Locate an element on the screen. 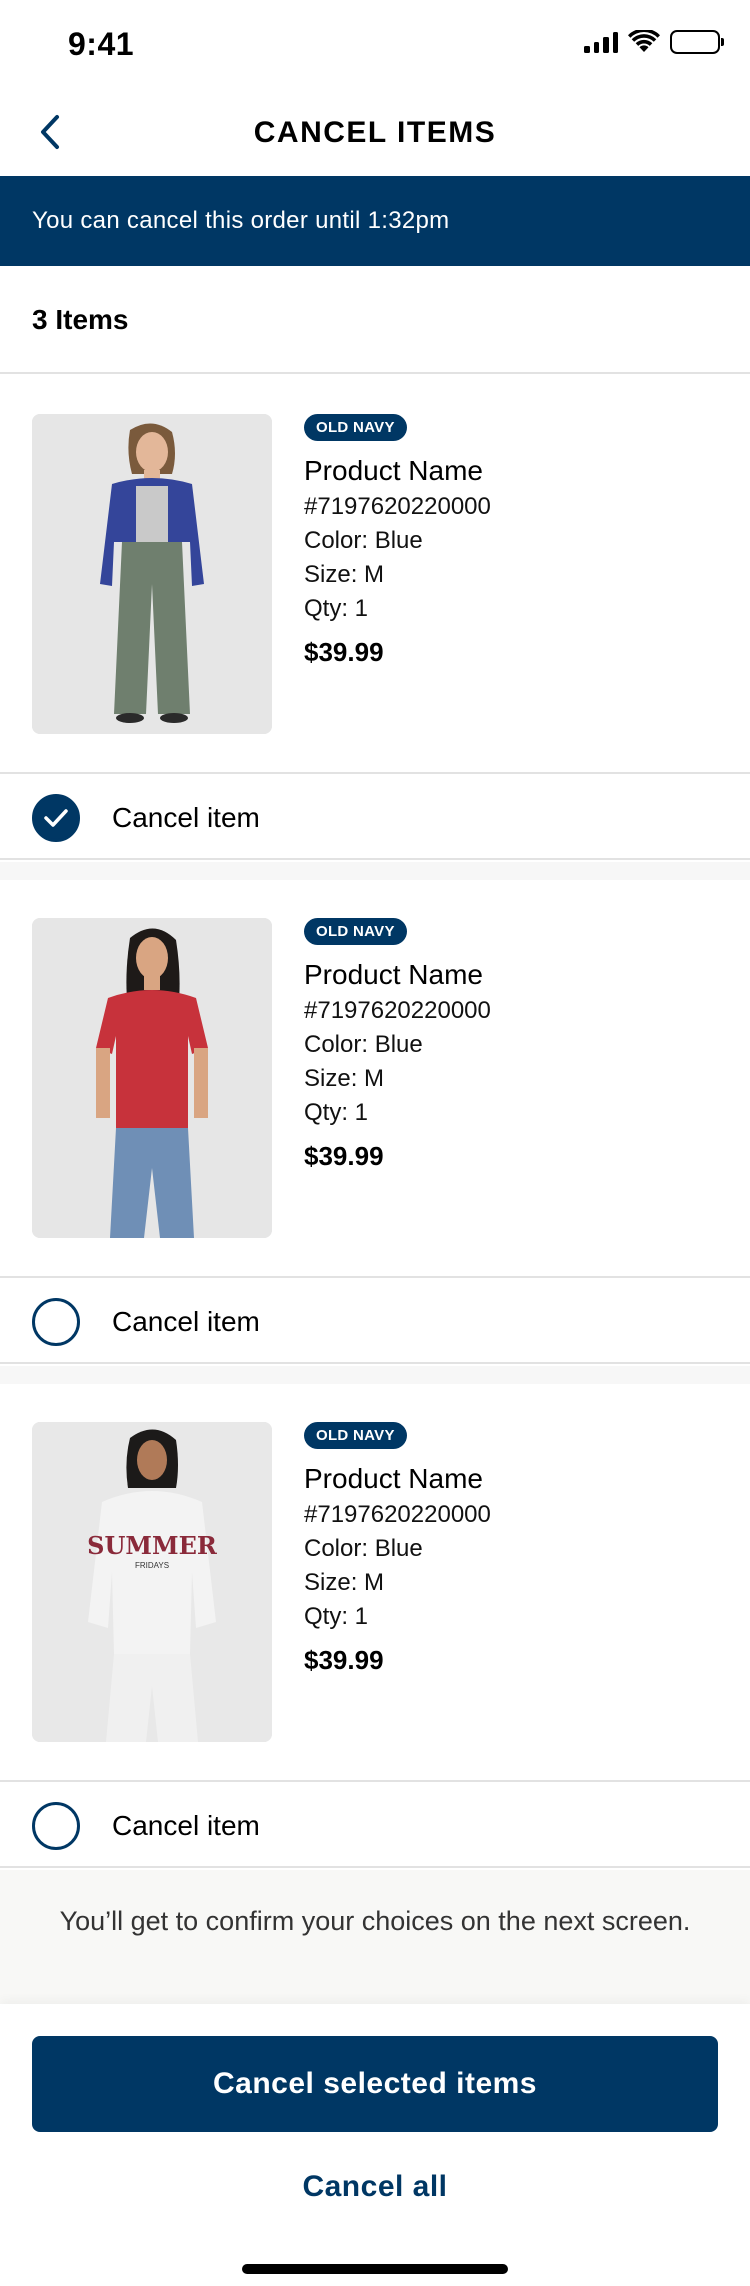  cancel-deadline-banner: You can cancel this order until 1:32pm is located at coordinates (375, 221).